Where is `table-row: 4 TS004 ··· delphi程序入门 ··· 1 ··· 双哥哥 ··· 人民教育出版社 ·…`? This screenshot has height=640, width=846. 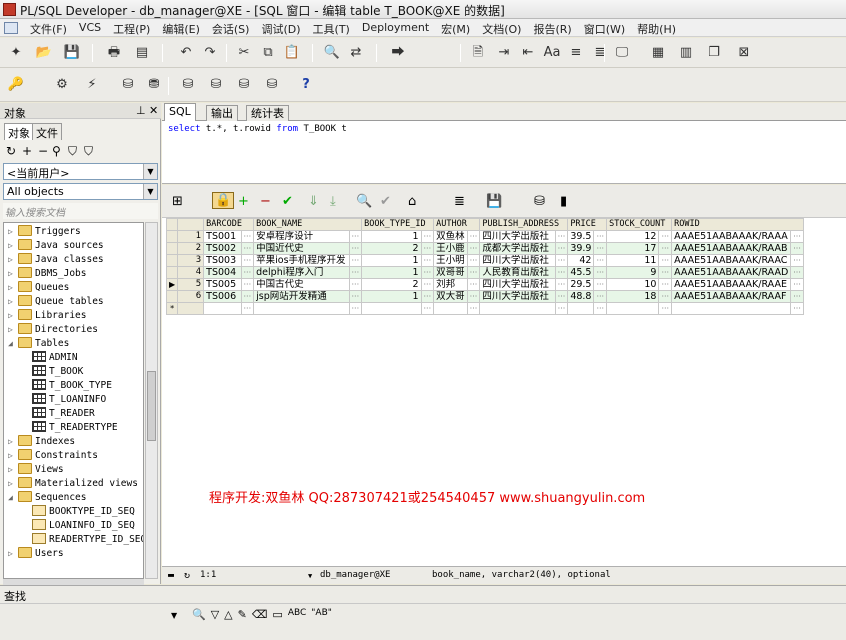
table-row: 4 TS004 ··· delphi程序入门 ··· 1 ··· 双哥哥 ··· 人民教育出版社 ·… is located at coordinates (484, 272).